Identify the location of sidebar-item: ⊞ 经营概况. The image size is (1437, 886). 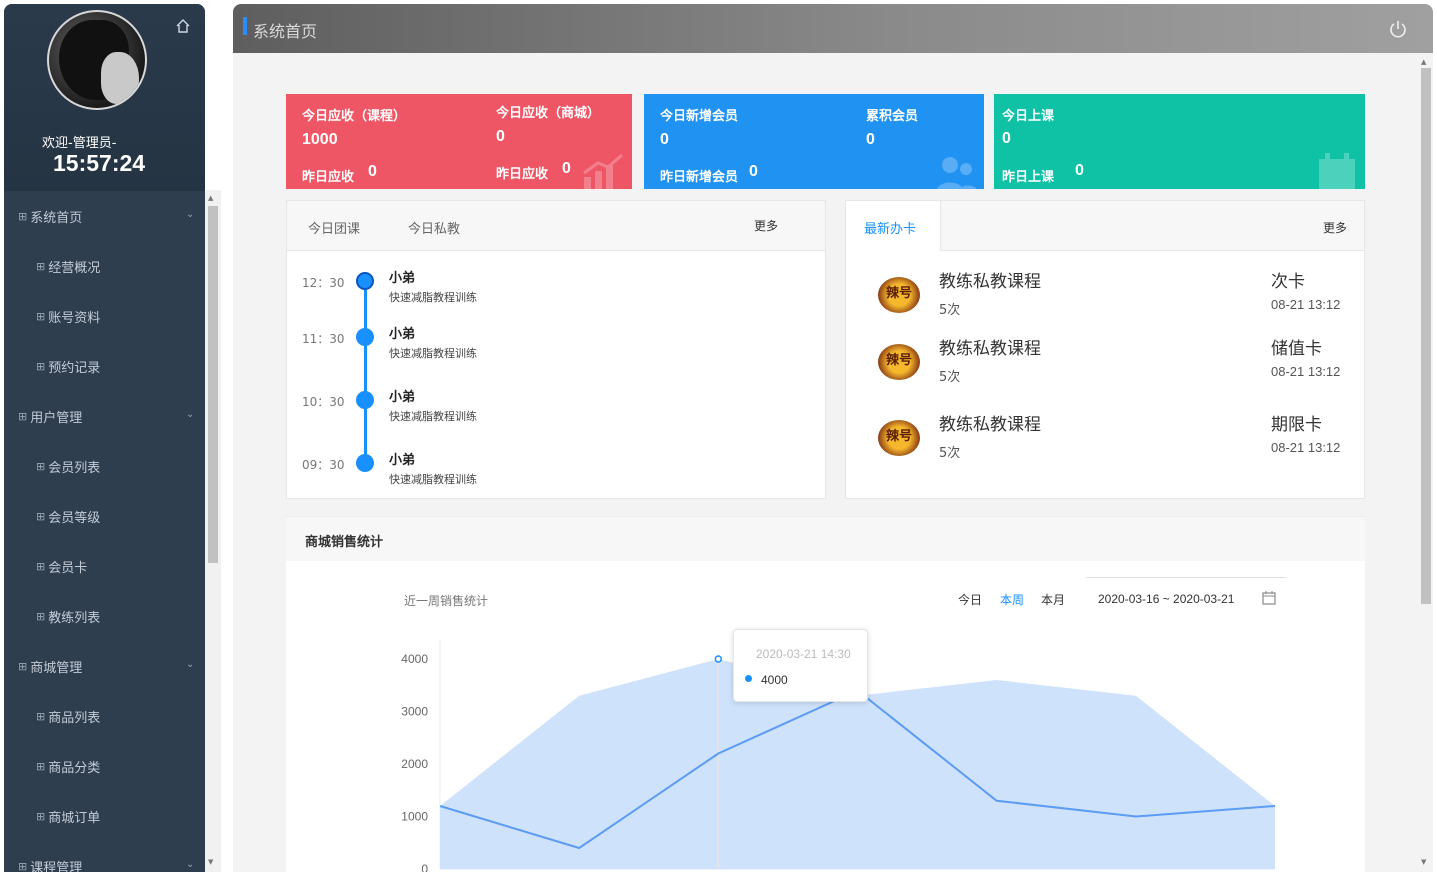
(104, 266).